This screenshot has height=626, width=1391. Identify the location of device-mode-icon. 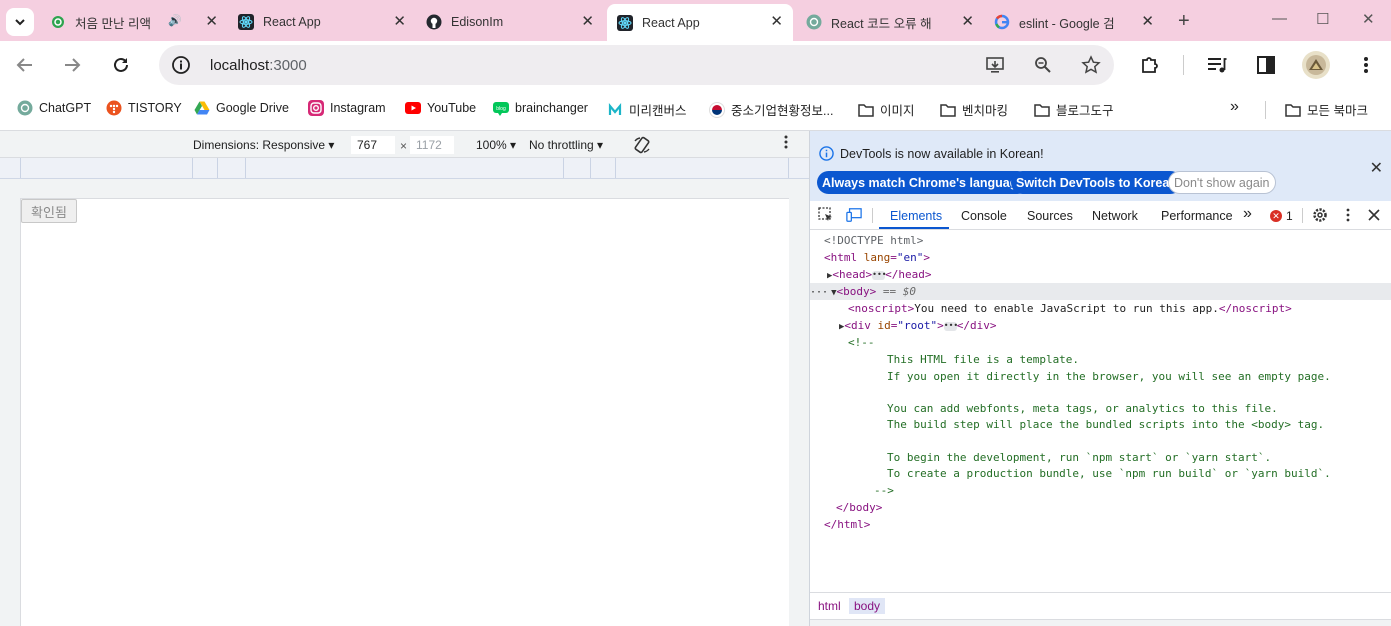
(854, 215).